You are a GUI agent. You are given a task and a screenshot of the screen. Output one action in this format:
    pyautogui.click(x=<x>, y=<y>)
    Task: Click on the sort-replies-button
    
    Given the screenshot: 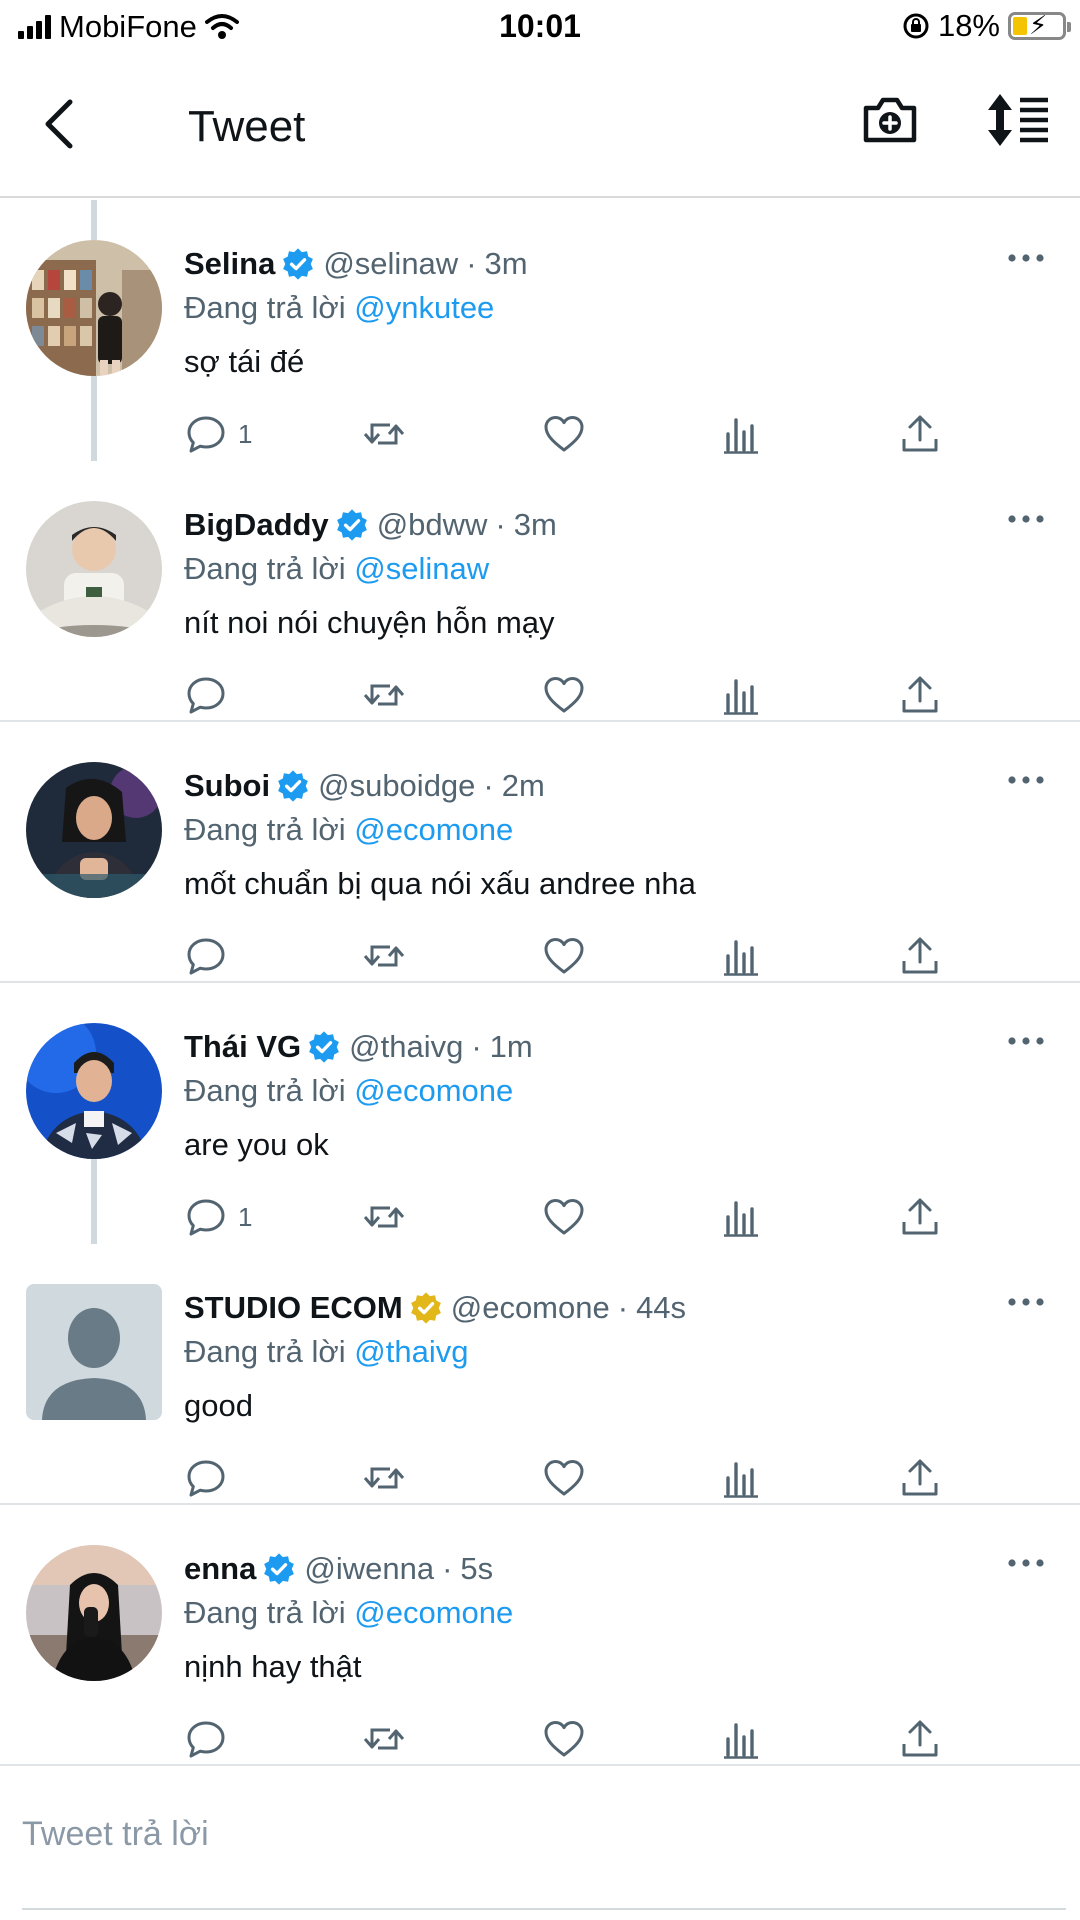 What is the action you would take?
    pyautogui.click(x=1018, y=120)
    